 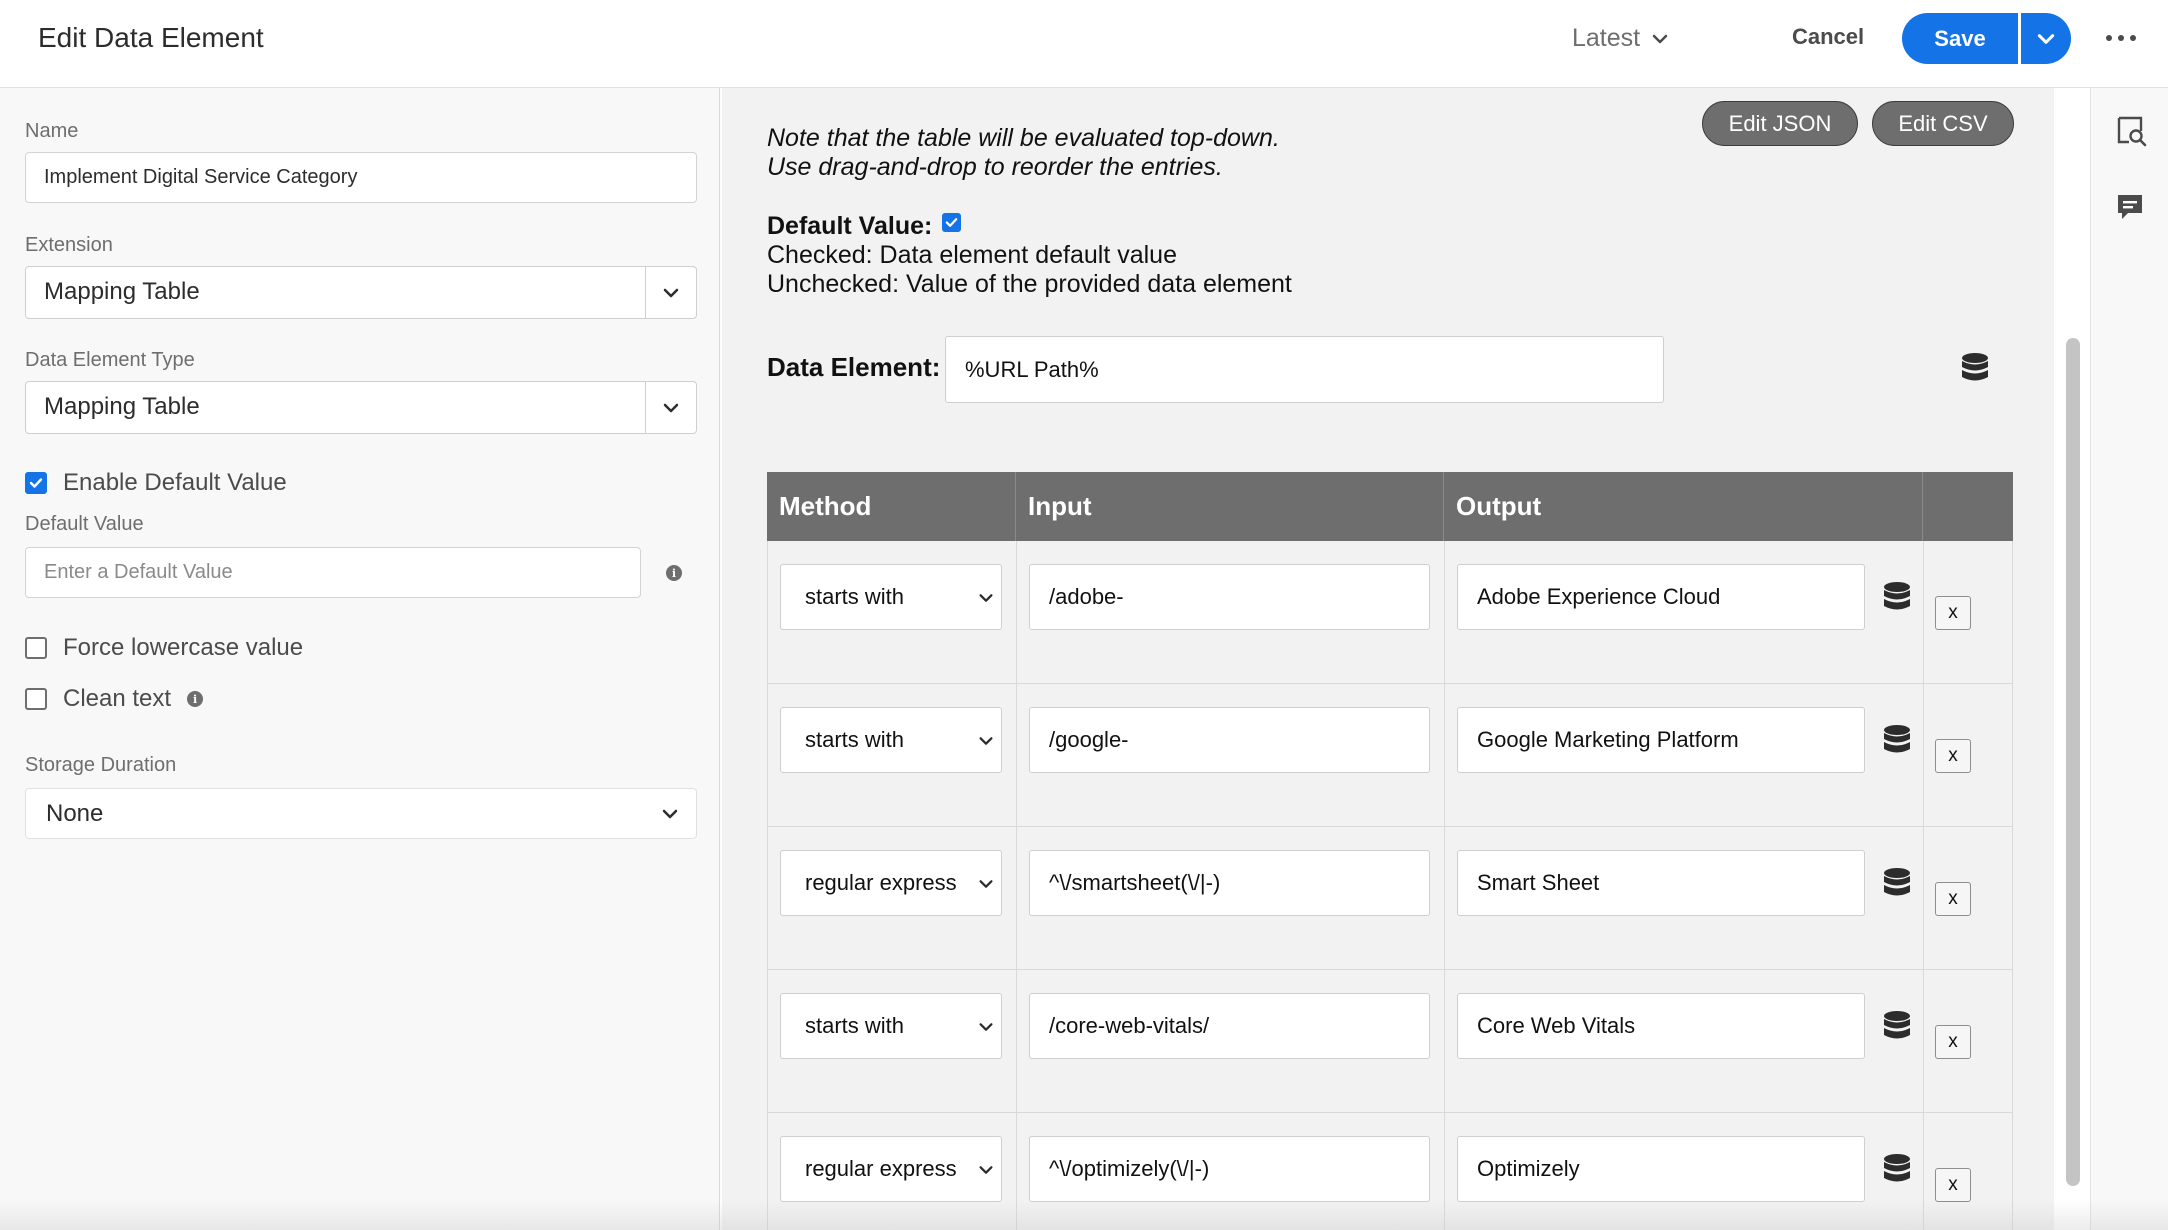 I want to click on output-field: Adobe Experience Cloud, so click(x=1661, y=597).